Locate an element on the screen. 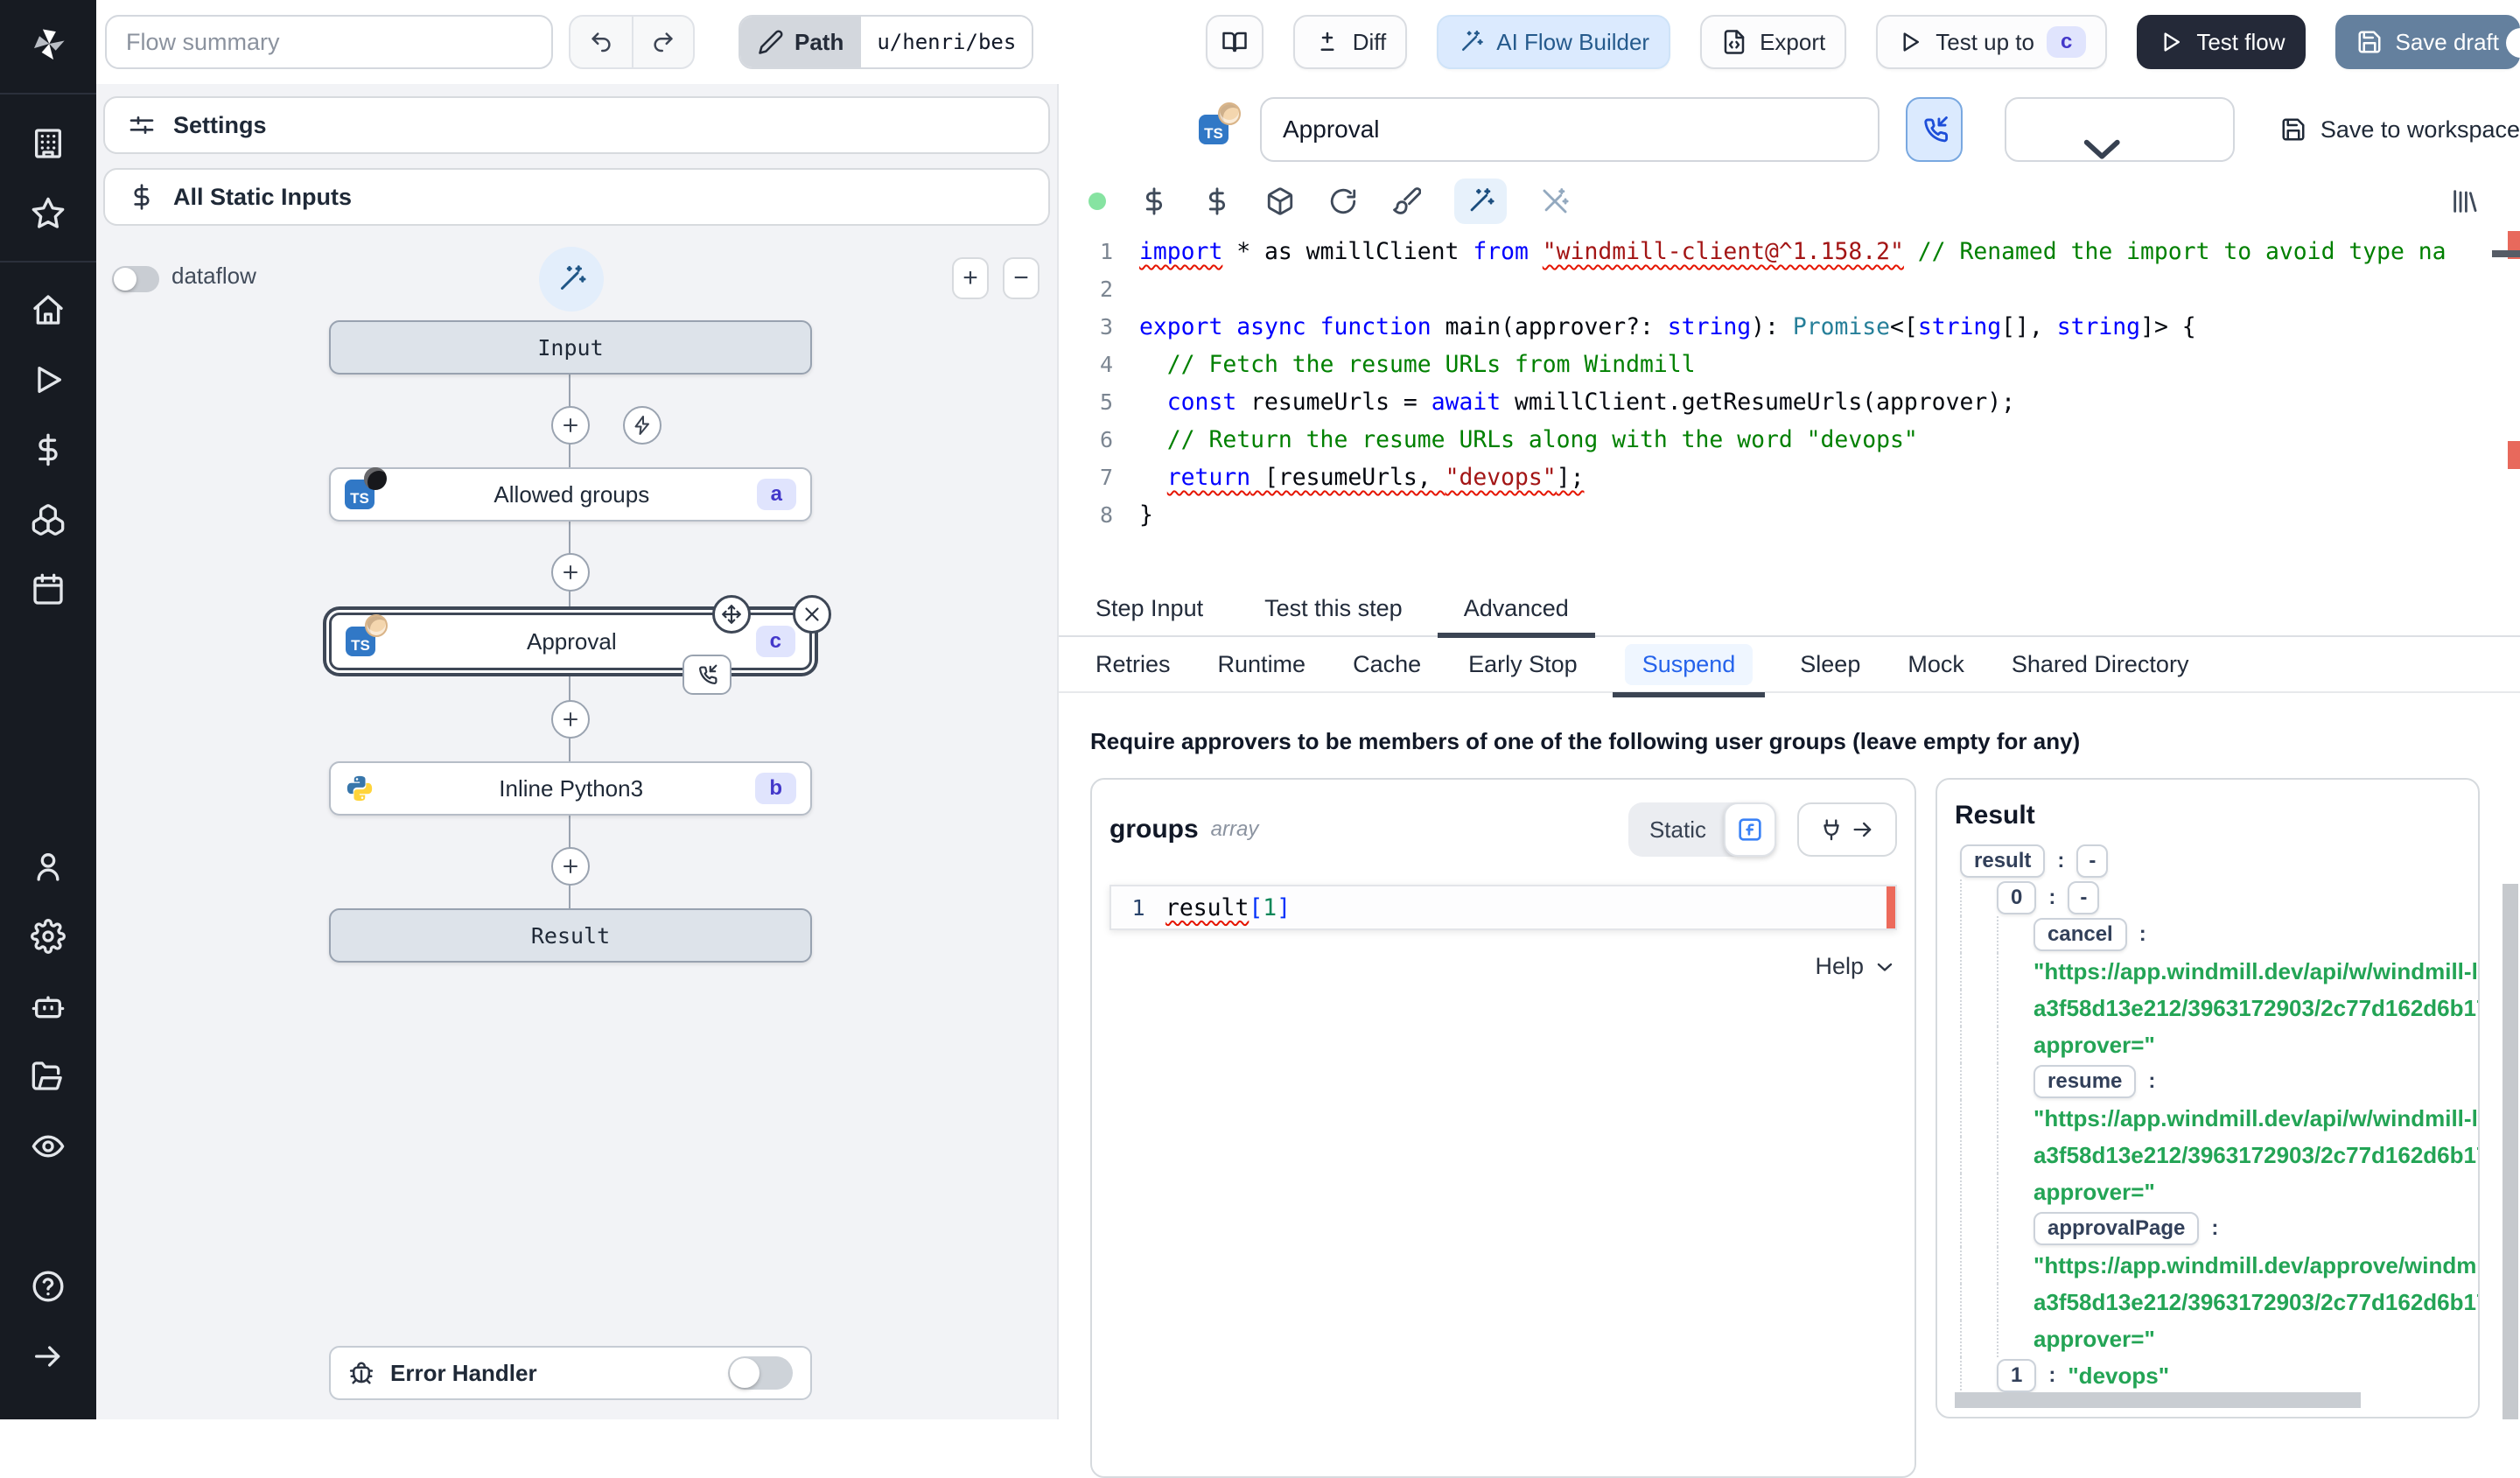 This screenshot has height=1478, width=2520. diff-button: Diff is located at coordinates (1350, 42).